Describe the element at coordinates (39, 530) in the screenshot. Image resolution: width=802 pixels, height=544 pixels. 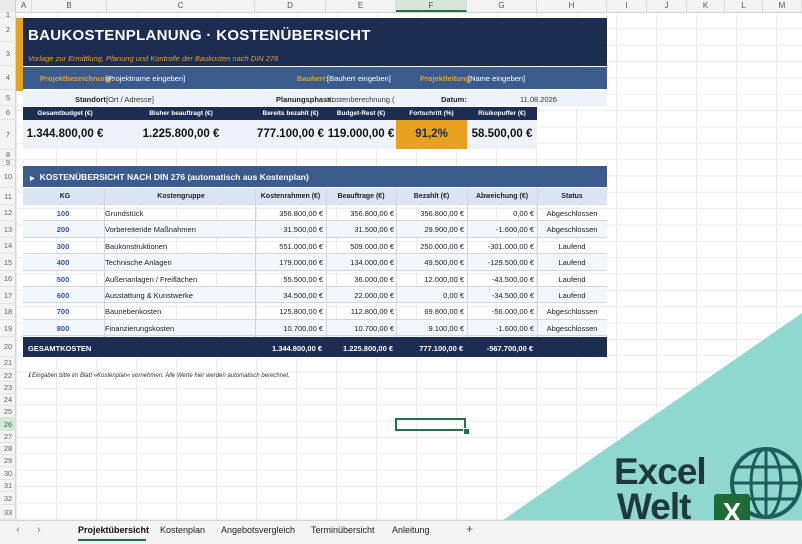
I see `scroll-tabs-right-icon: ›` at that location.